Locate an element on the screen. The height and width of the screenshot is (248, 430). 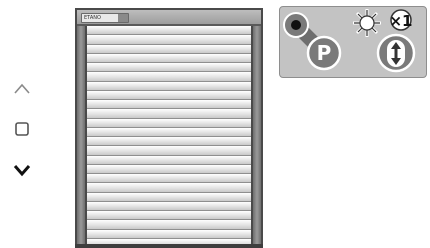
remote-control is located at coordinates (30, 124).